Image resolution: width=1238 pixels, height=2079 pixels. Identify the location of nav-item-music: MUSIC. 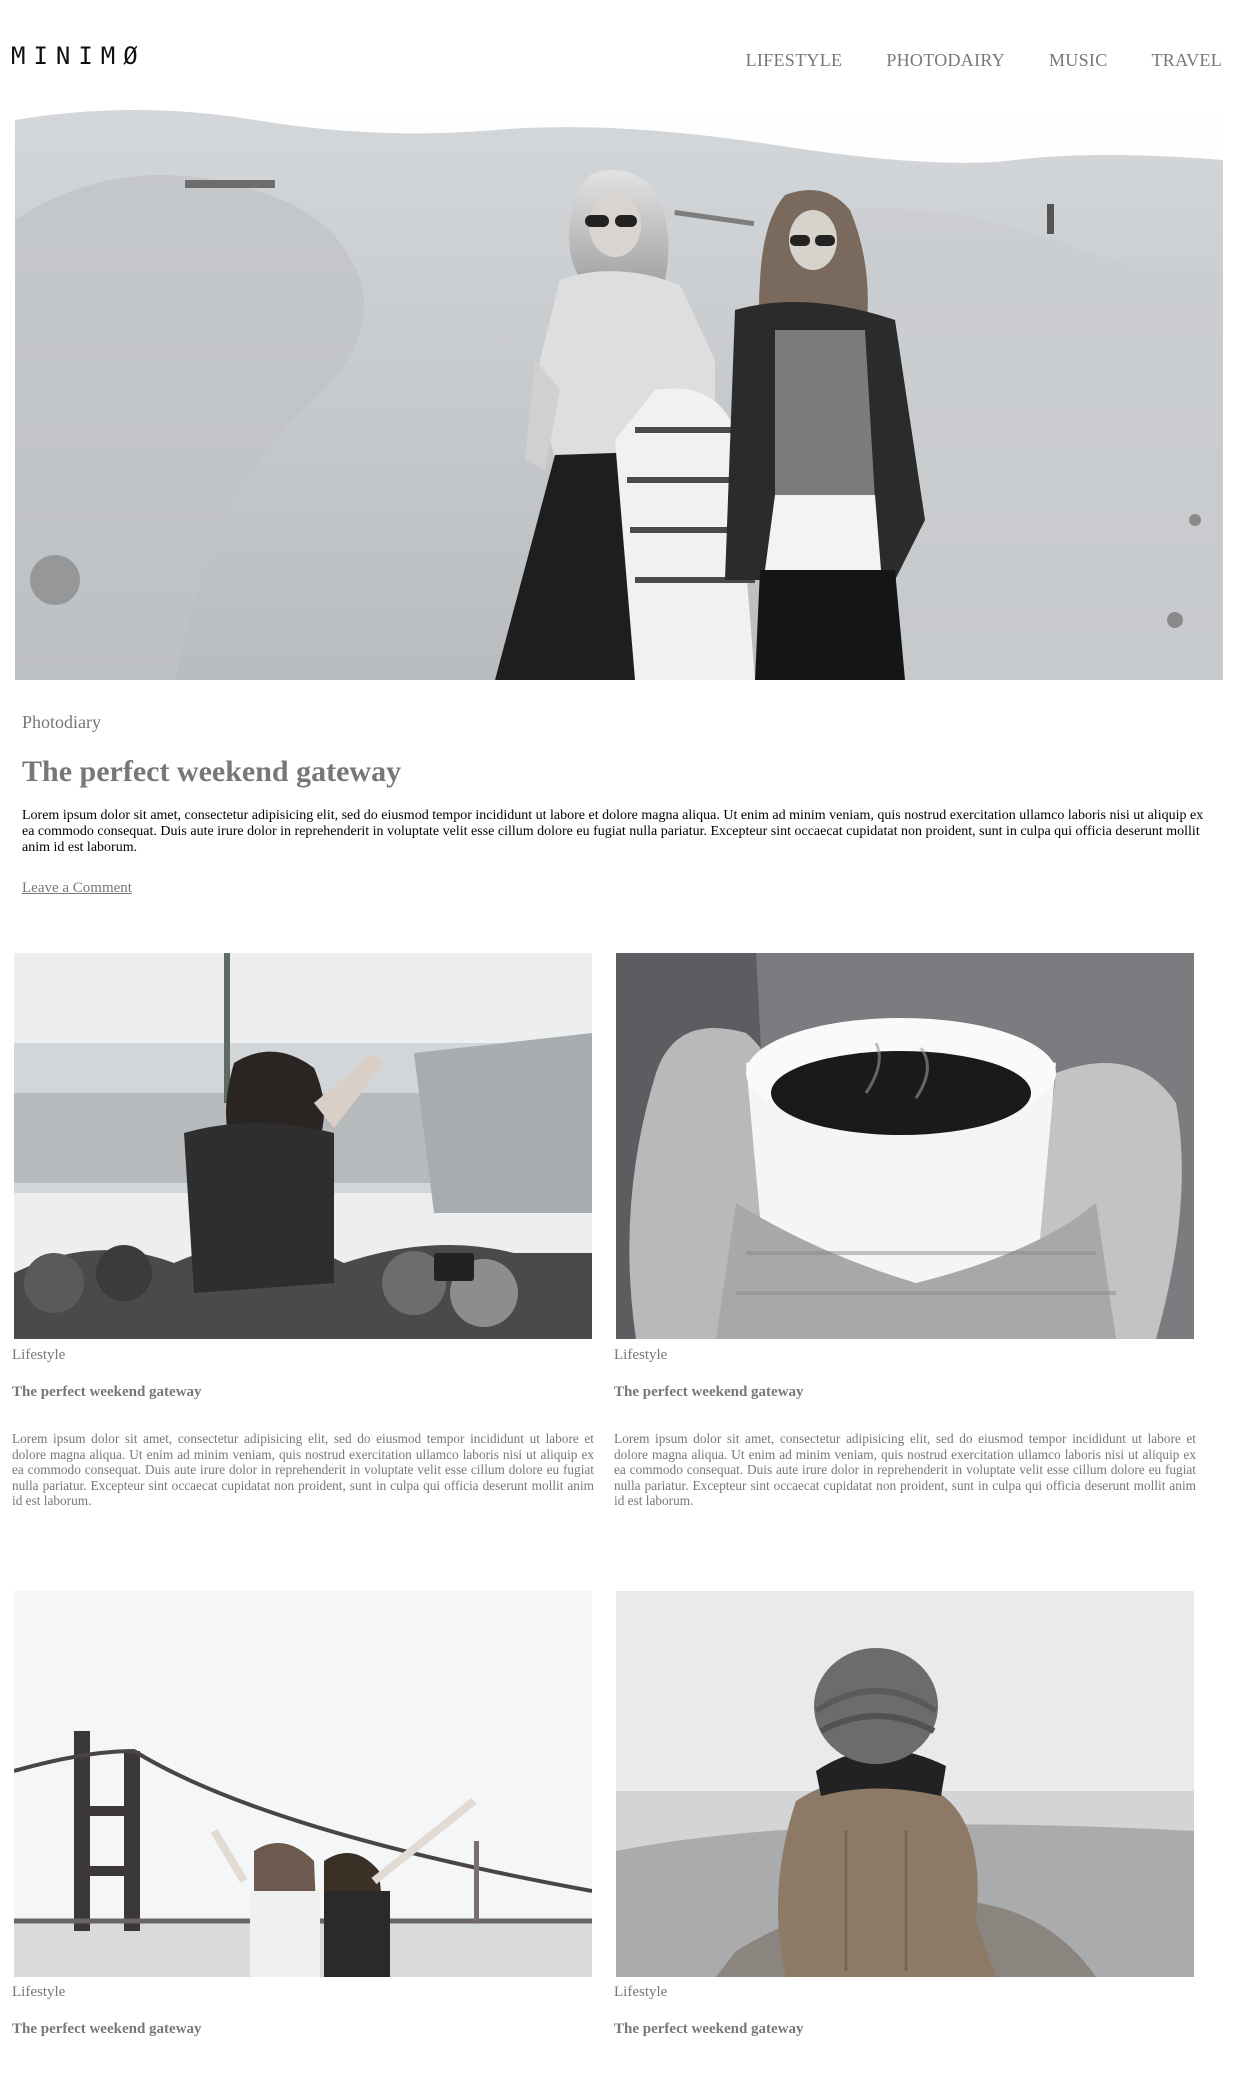
(1078, 60).